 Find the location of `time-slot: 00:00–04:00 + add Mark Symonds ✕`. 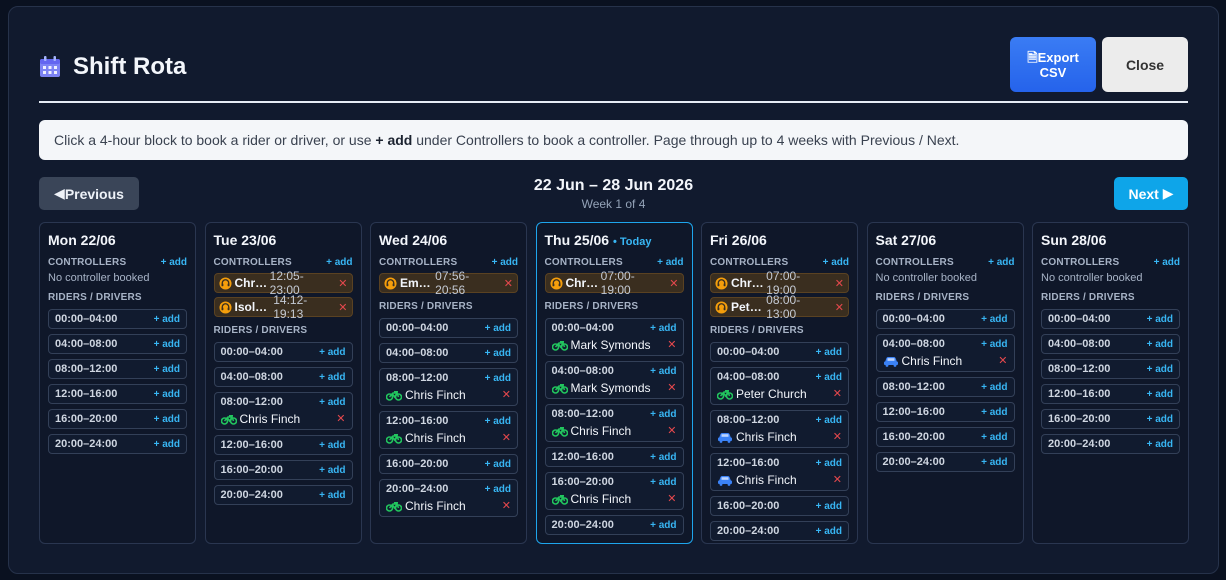

time-slot: 00:00–04:00 + add Mark Symonds ✕ is located at coordinates (614, 337).